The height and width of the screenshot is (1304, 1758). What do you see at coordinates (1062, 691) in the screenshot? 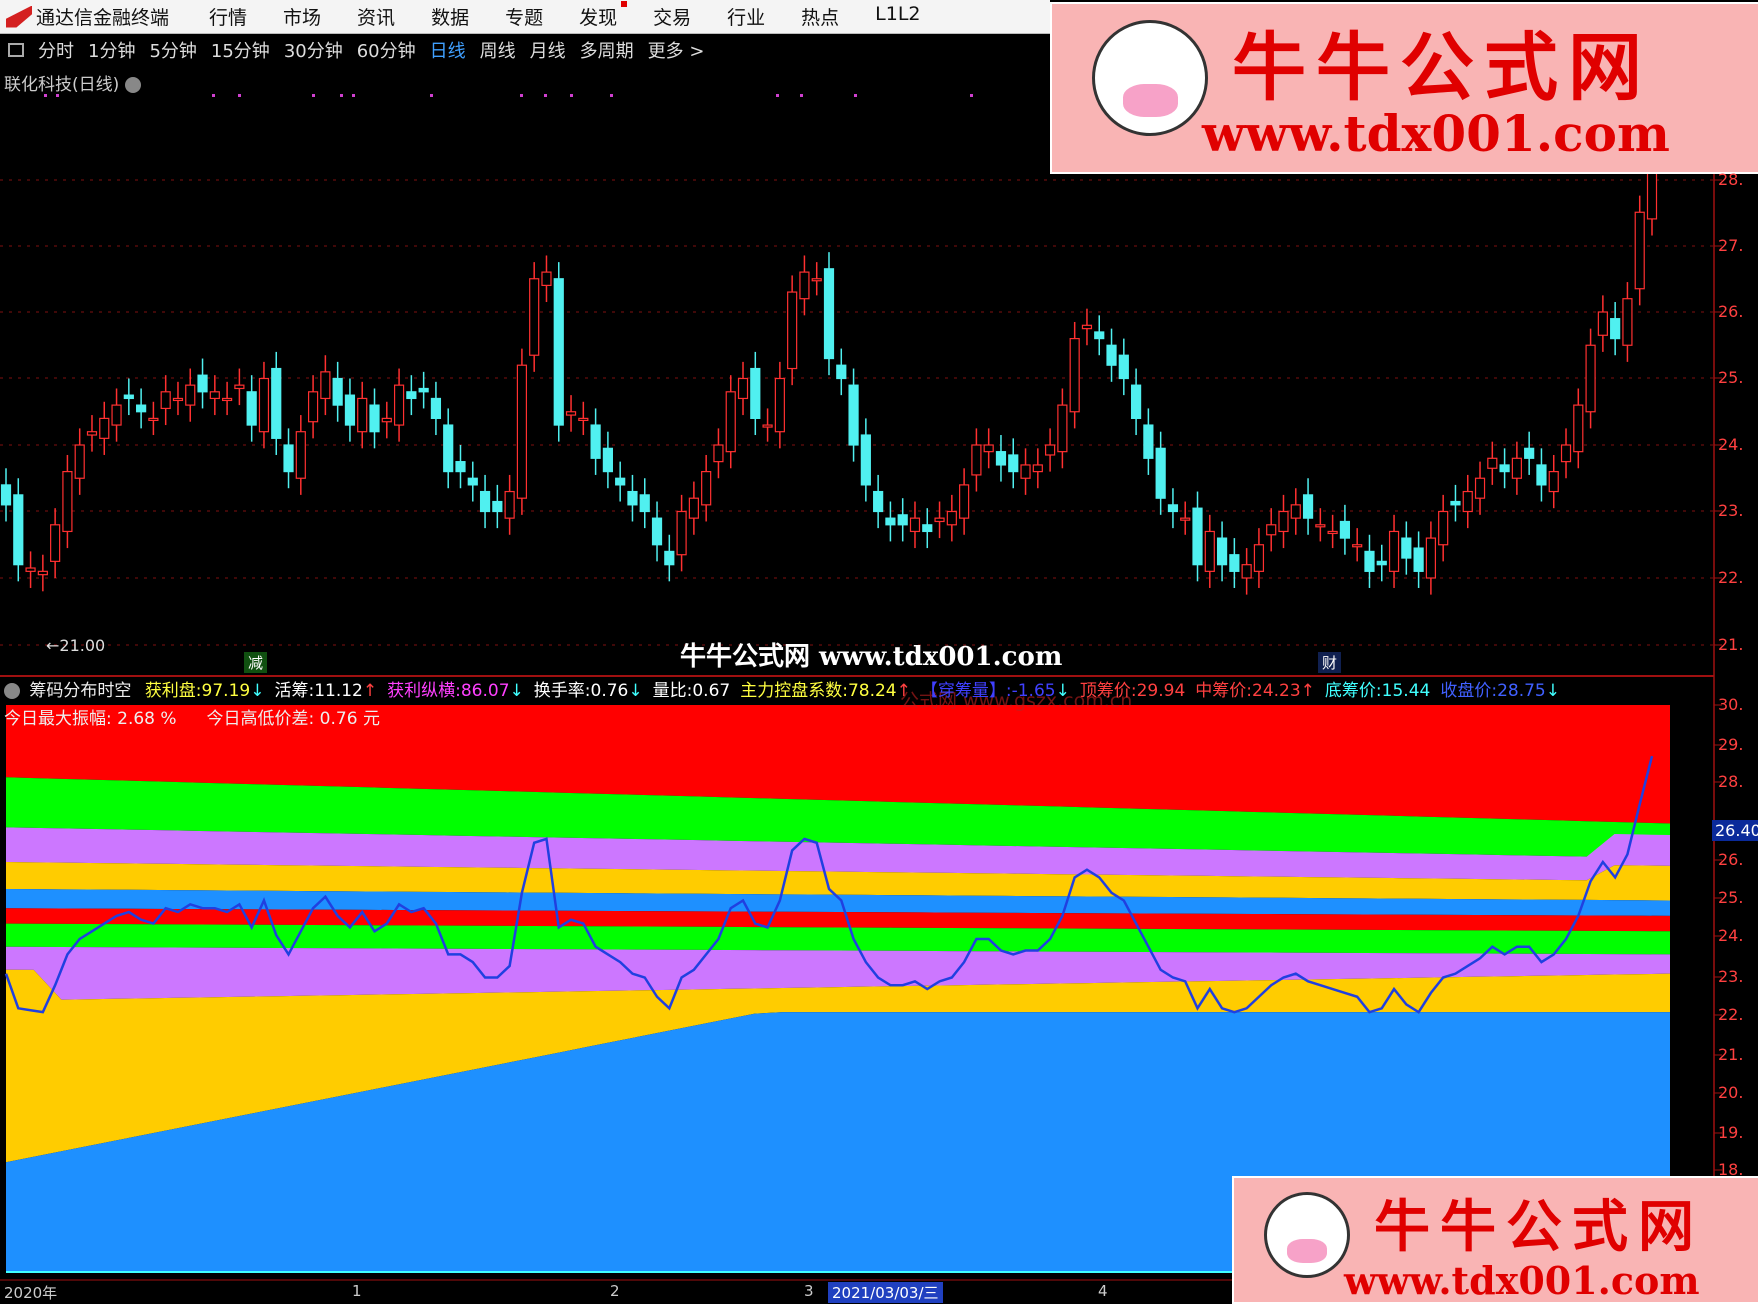
I see `indicator-arrow-icon: ↓` at bounding box center [1062, 691].